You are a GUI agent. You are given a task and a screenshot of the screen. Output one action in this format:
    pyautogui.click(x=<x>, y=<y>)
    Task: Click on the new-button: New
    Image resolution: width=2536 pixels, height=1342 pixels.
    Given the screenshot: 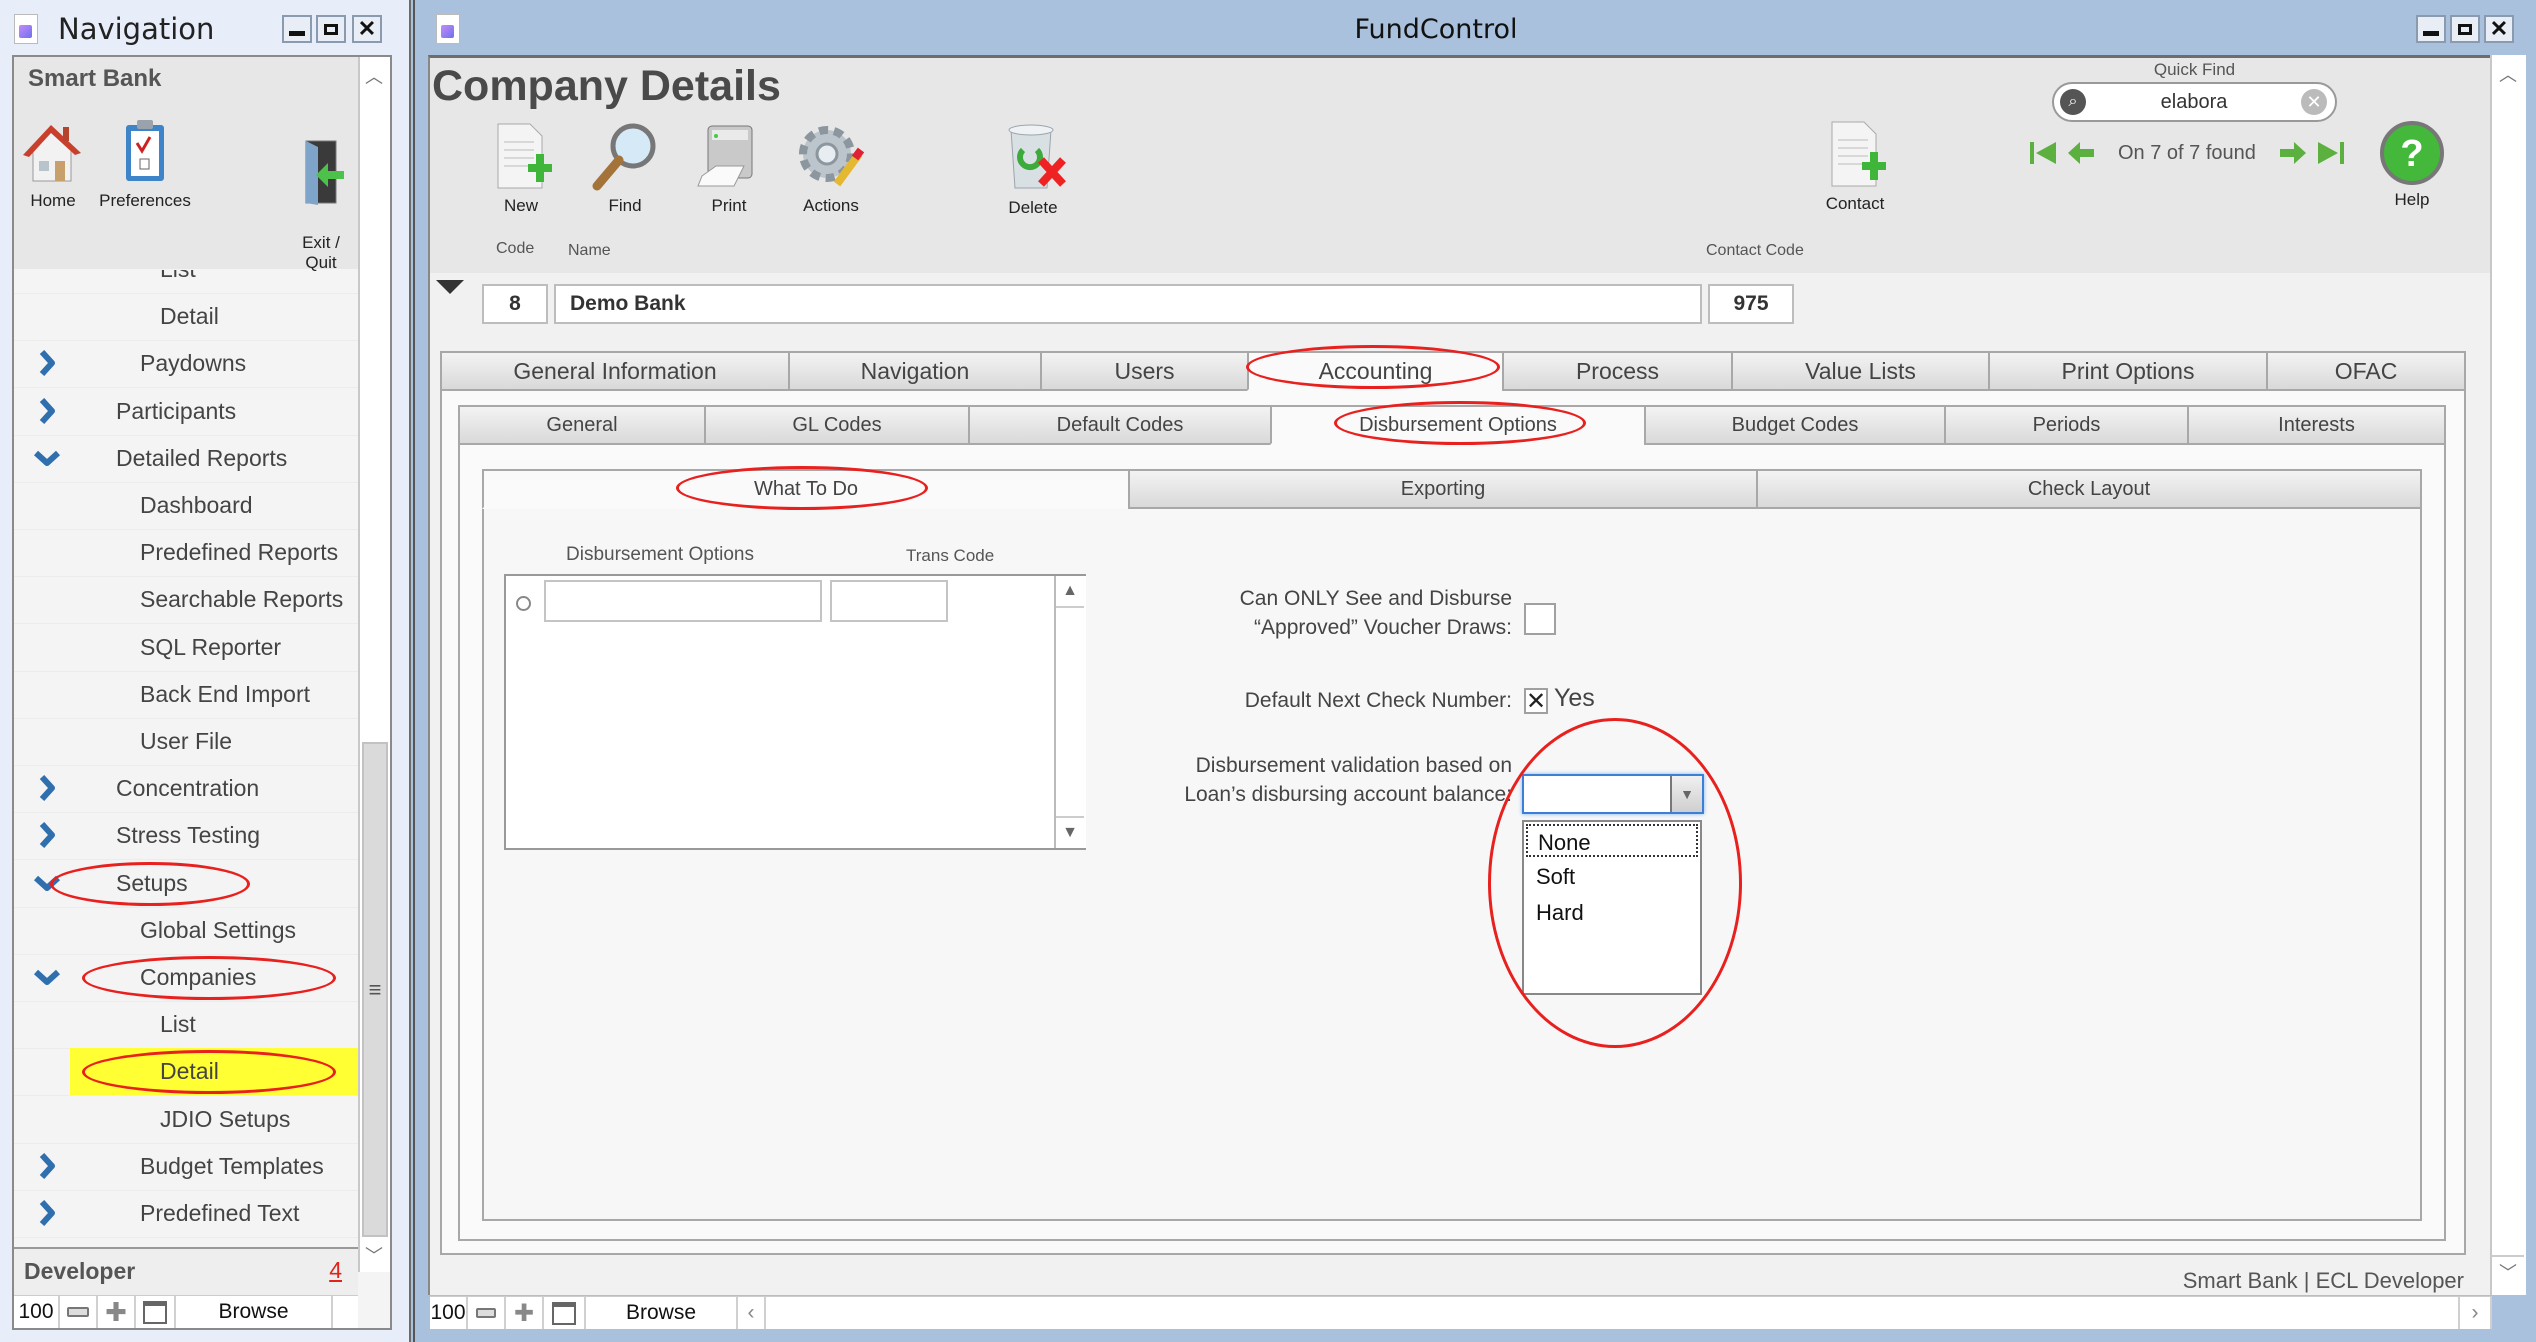 What is the action you would take?
    pyautogui.click(x=521, y=168)
    